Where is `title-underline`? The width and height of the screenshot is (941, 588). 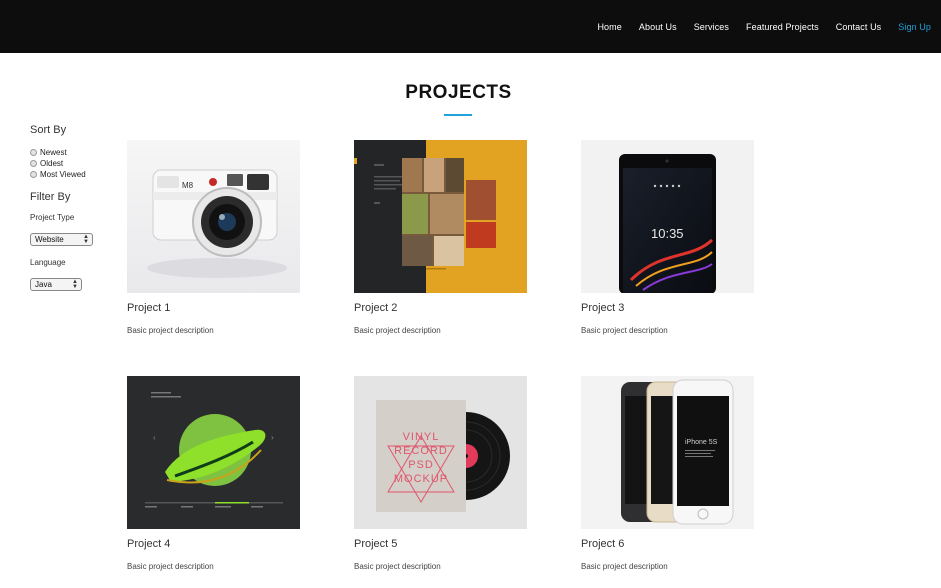
title-underline is located at coordinates (458, 115).